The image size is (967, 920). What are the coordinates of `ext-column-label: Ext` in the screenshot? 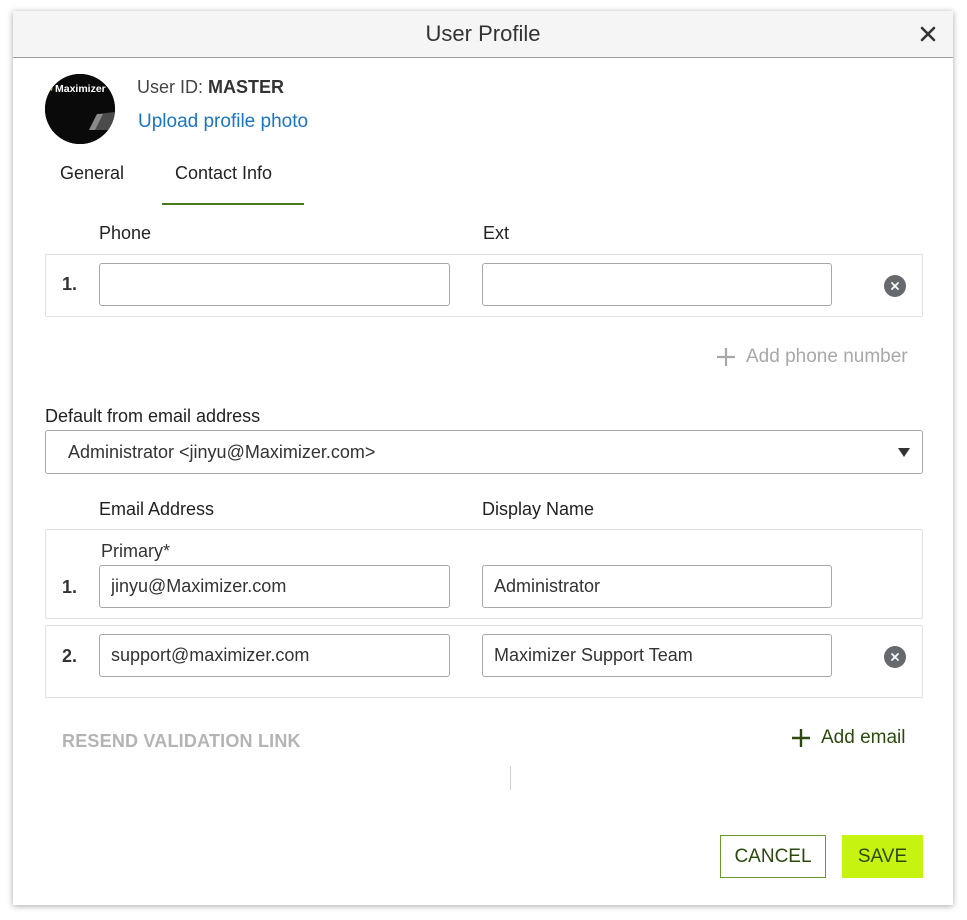 It's located at (496, 233).